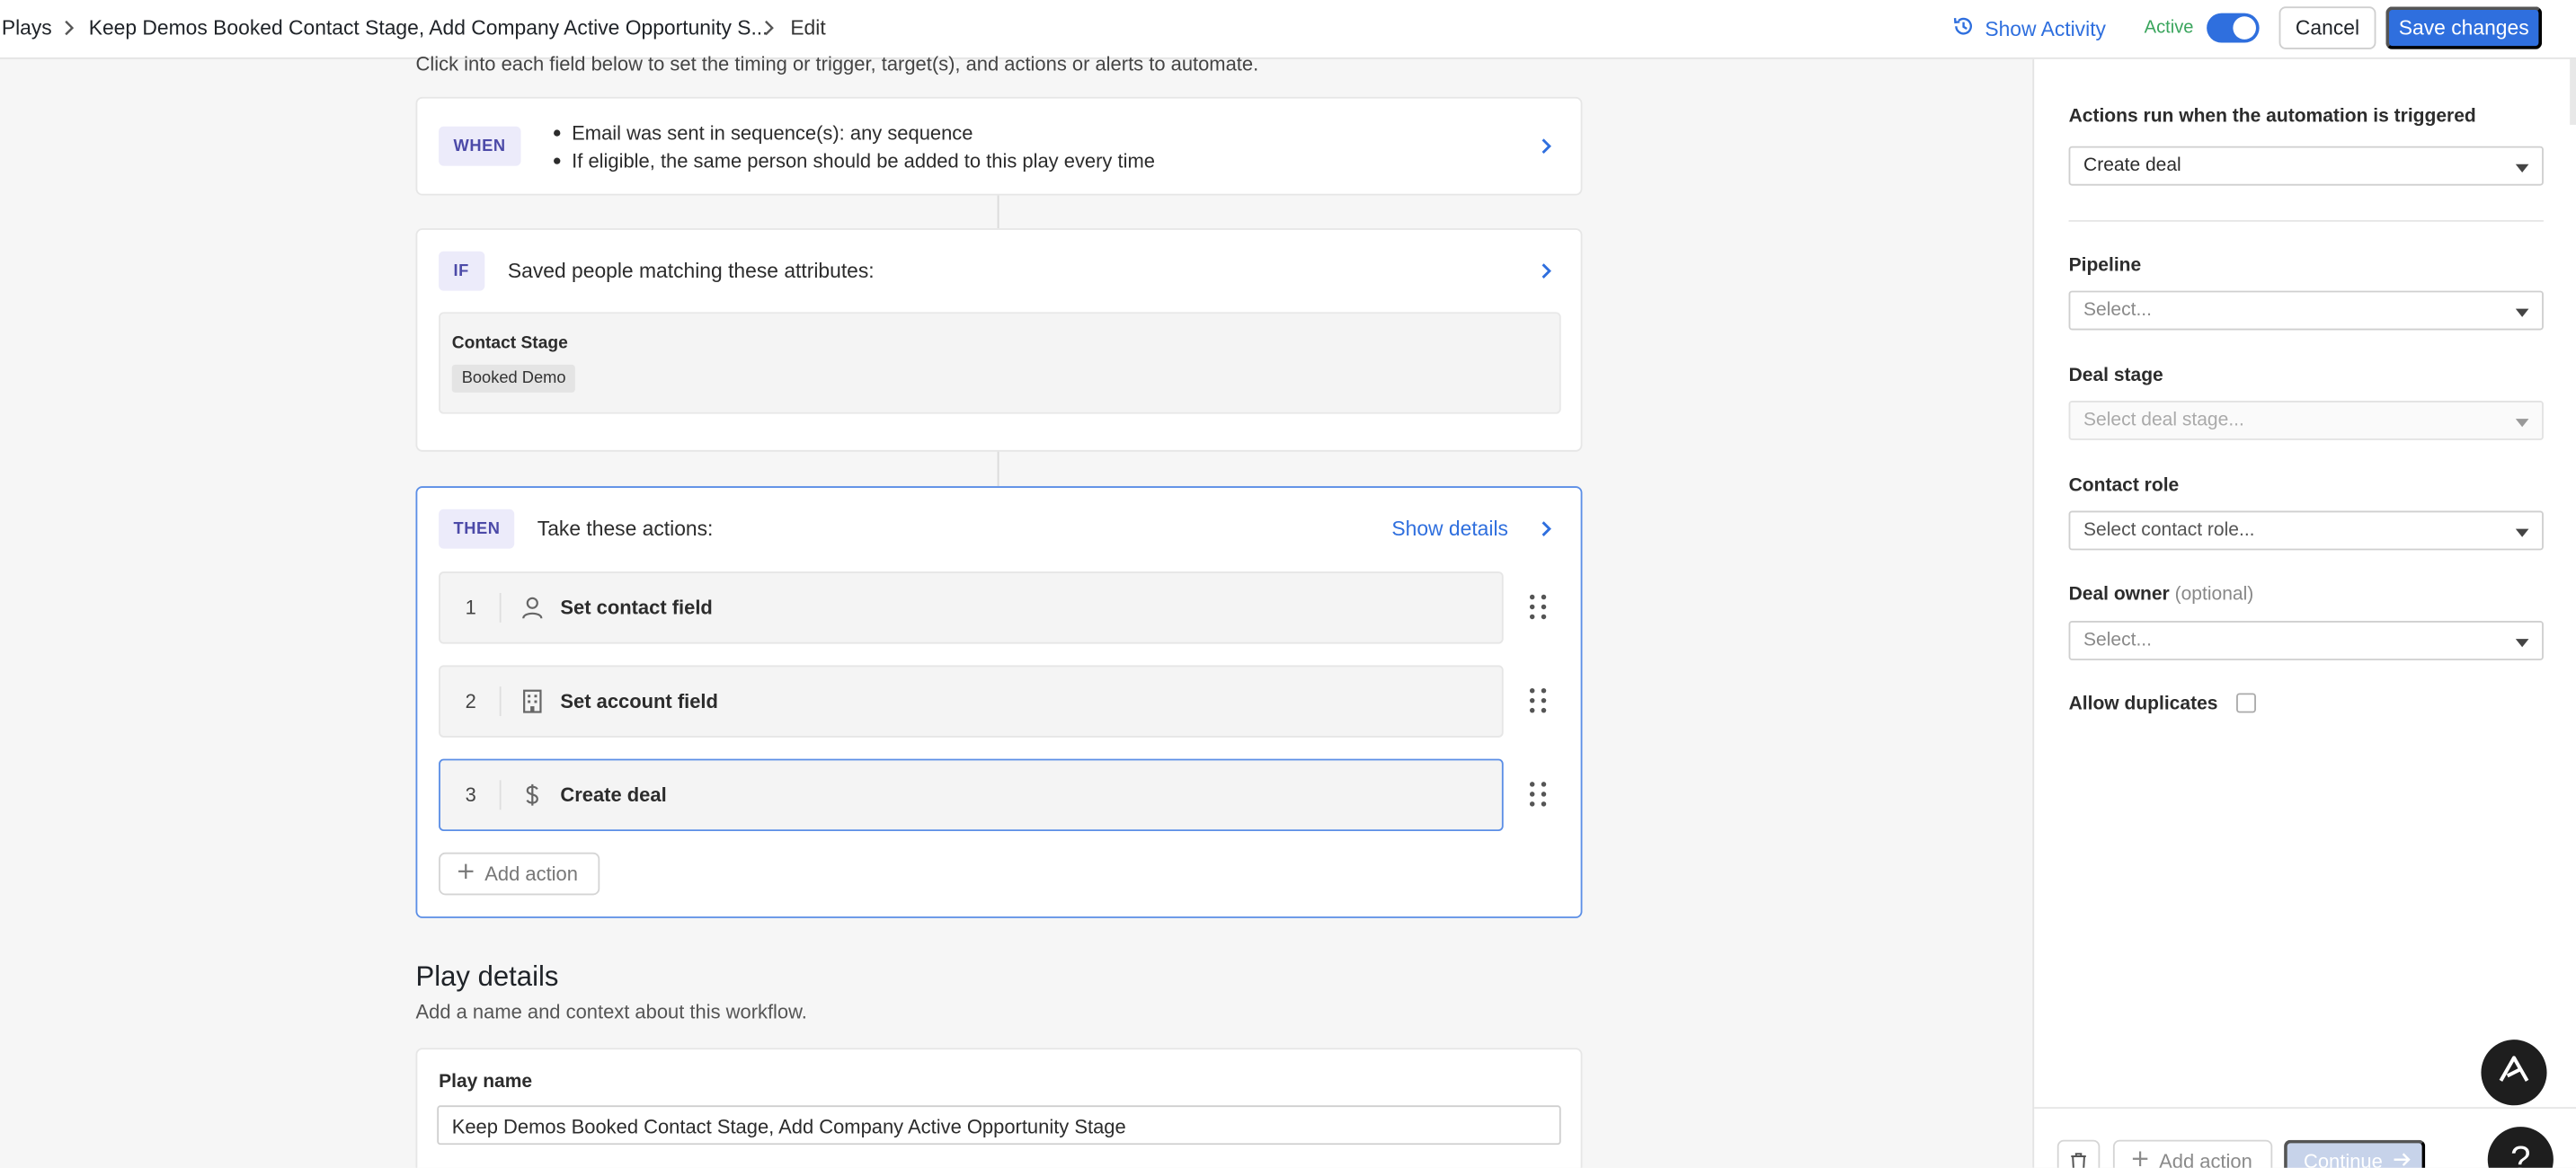  Describe the element at coordinates (461, 271) in the screenshot. I see `if-chip: IF` at that location.